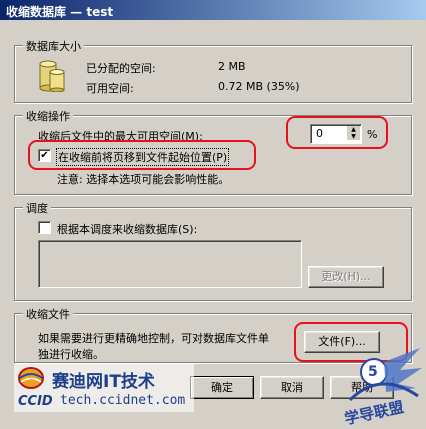 The image size is (426, 429). Describe the element at coordinates (153, 338) in the screenshot. I see `shrink-file-description-line1: 如果需要进行更精确地控制，可对数据库文件单` at that location.